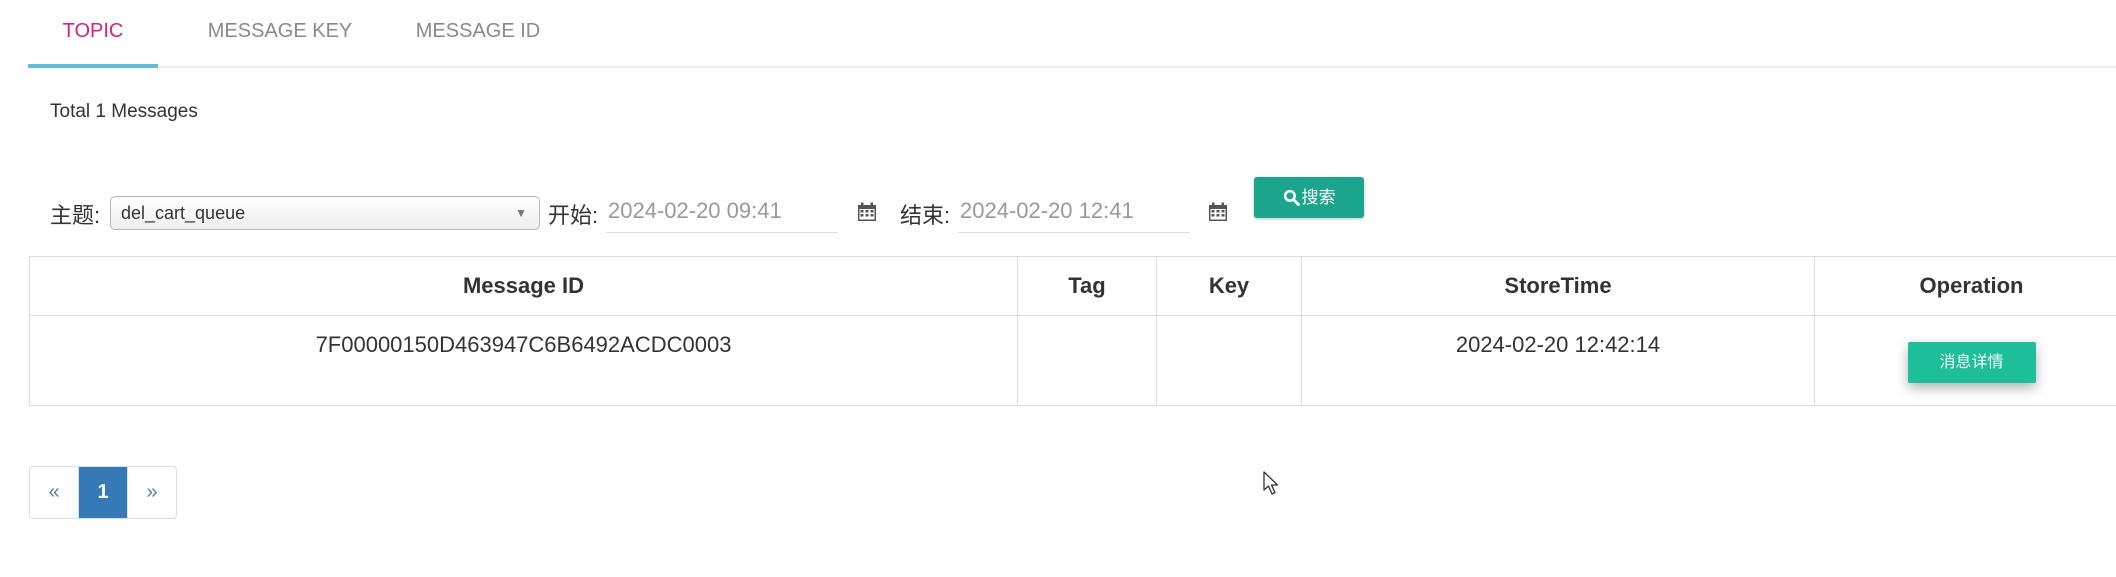 The height and width of the screenshot is (577, 2116). What do you see at coordinates (54, 492) in the screenshot?
I see `previous-page-button: «` at bounding box center [54, 492].